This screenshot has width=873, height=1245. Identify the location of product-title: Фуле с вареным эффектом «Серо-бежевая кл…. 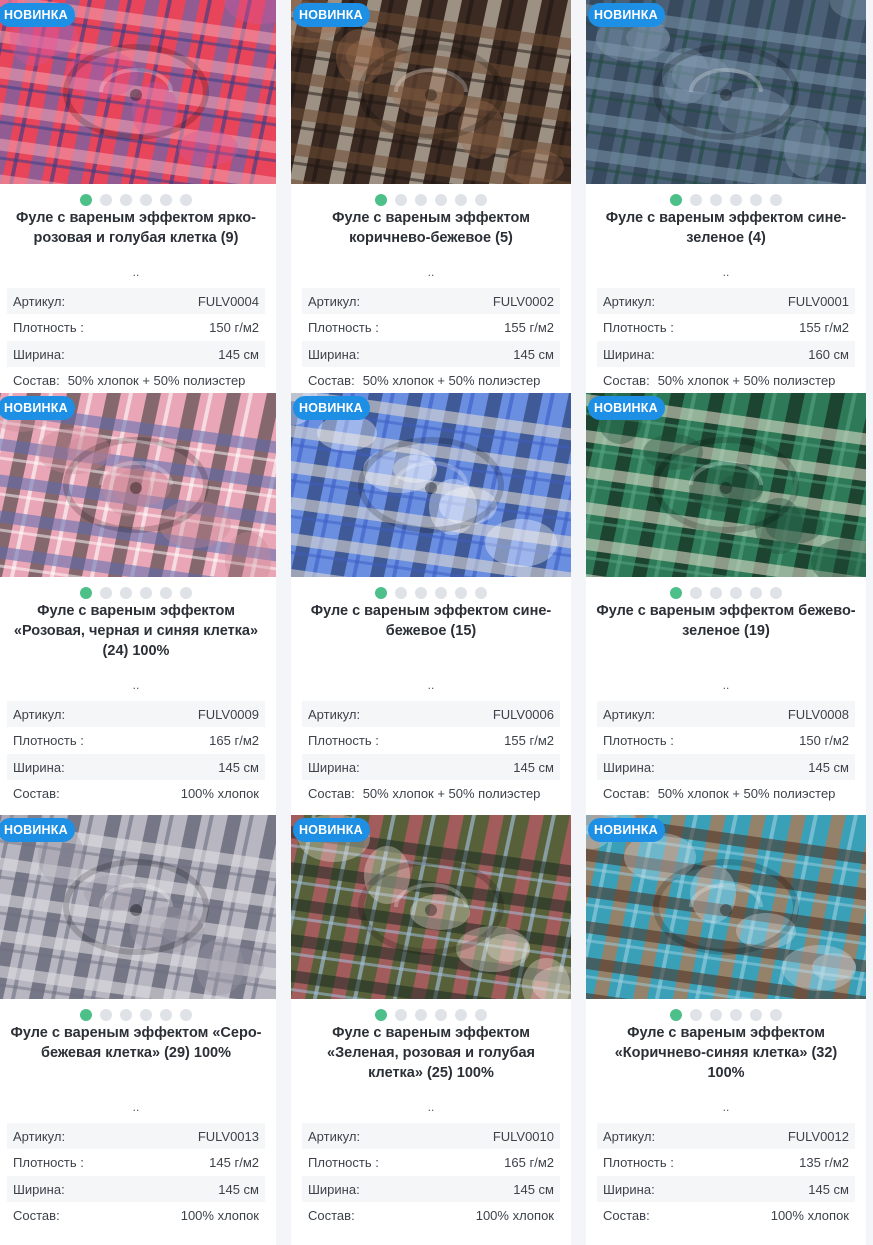
(136, 1043).